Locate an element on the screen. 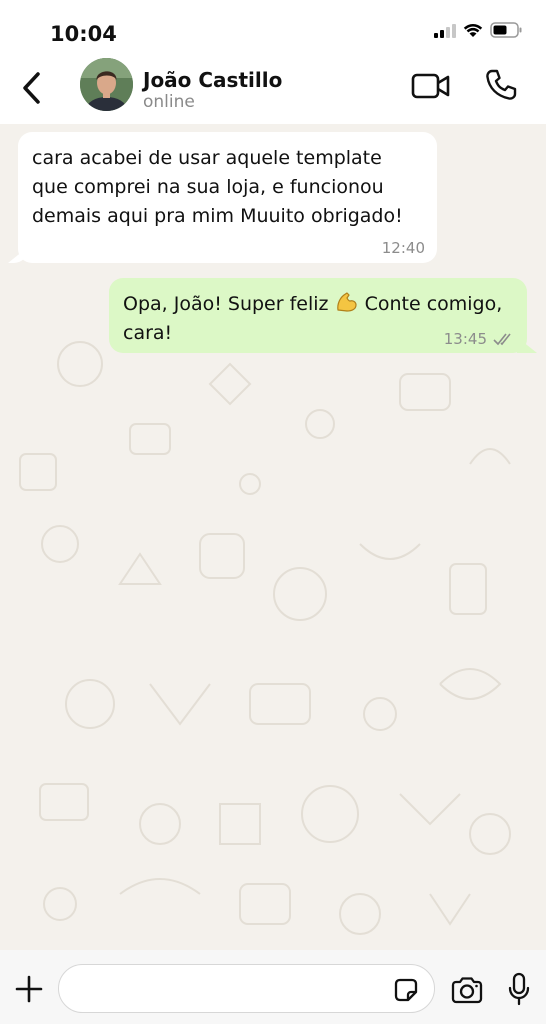  signal-icon is located at coordinates (445, 30).